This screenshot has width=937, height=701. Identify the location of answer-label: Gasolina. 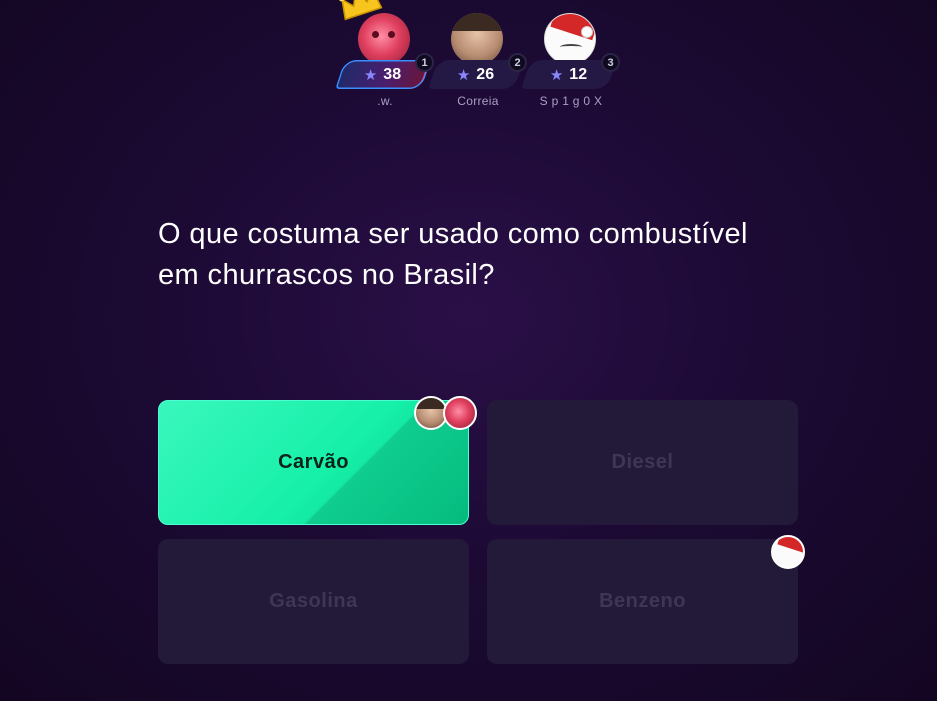
(313, 601).